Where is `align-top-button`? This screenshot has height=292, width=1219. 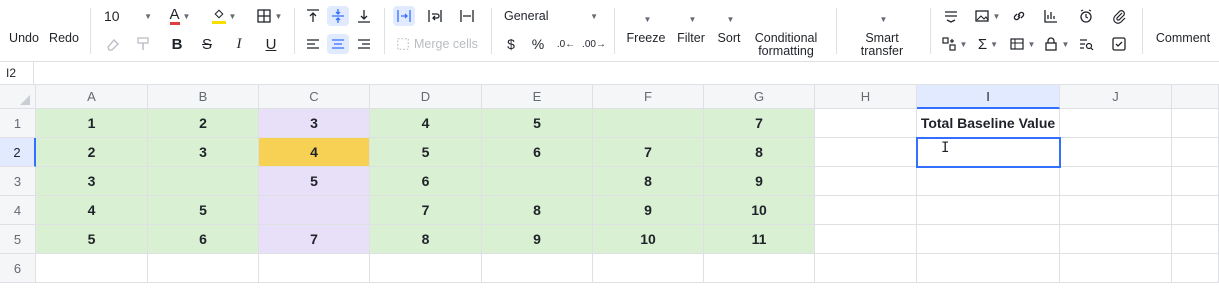 align-top-button is located at coordinates (313, 16).